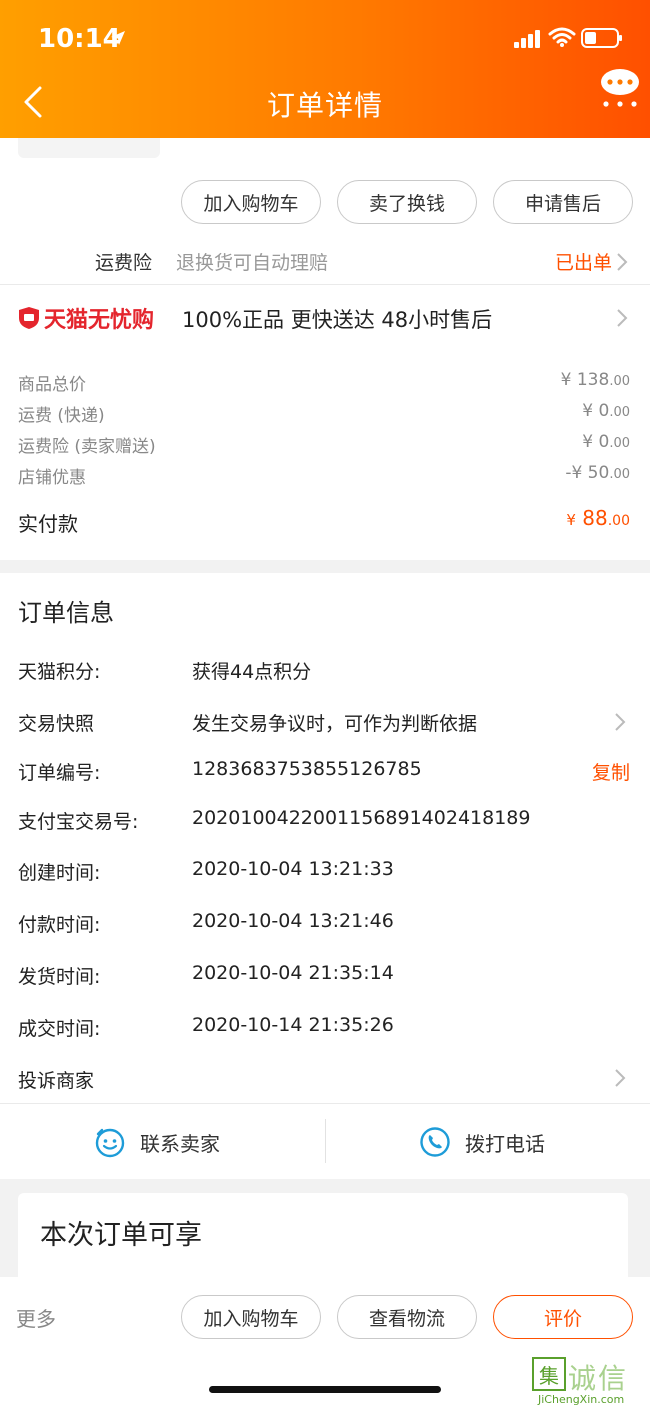  Describe the element at coordinates (620, 88) in the screenshot. I see `message-icon` at that location.